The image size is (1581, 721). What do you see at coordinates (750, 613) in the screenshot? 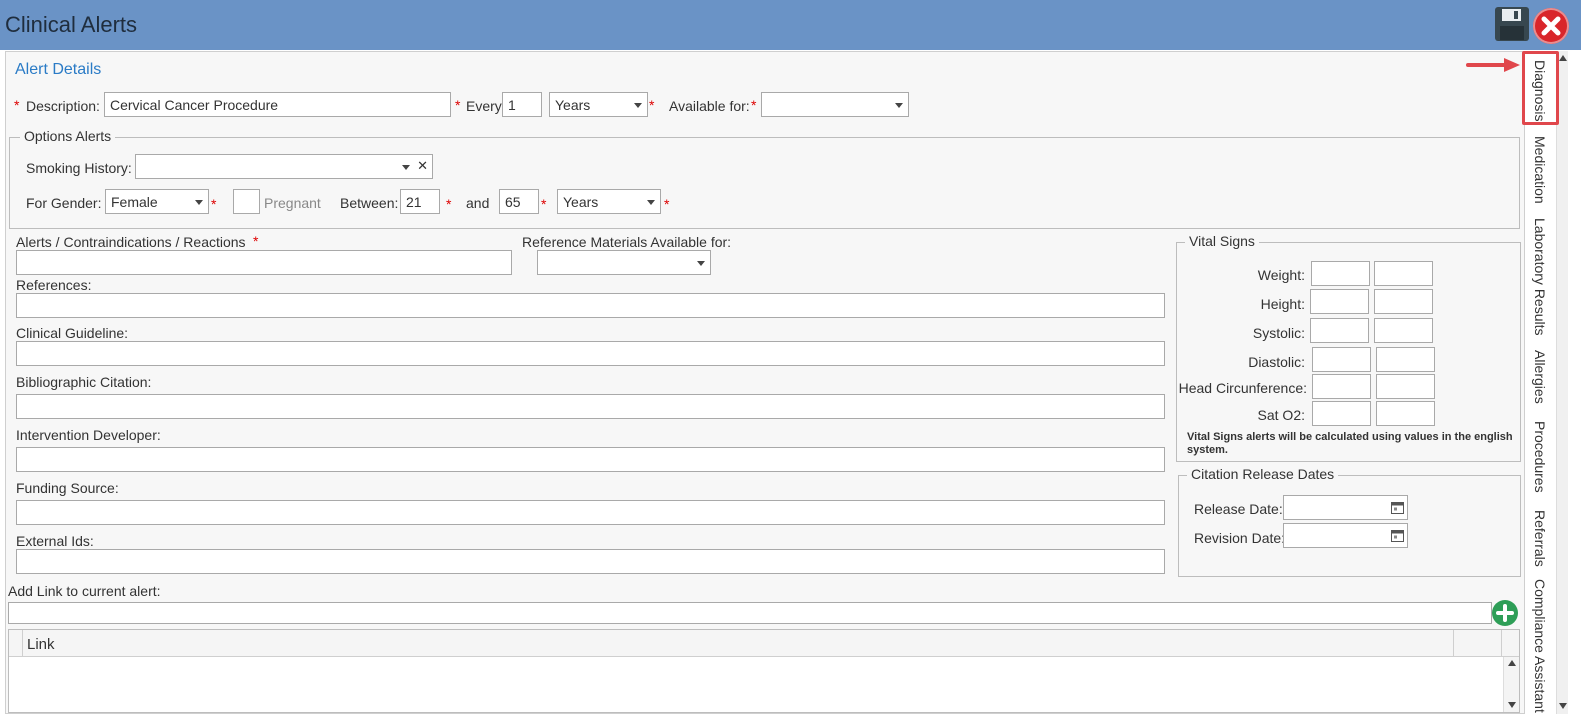
I see `add-link-input` at bounding box center [750, 613].